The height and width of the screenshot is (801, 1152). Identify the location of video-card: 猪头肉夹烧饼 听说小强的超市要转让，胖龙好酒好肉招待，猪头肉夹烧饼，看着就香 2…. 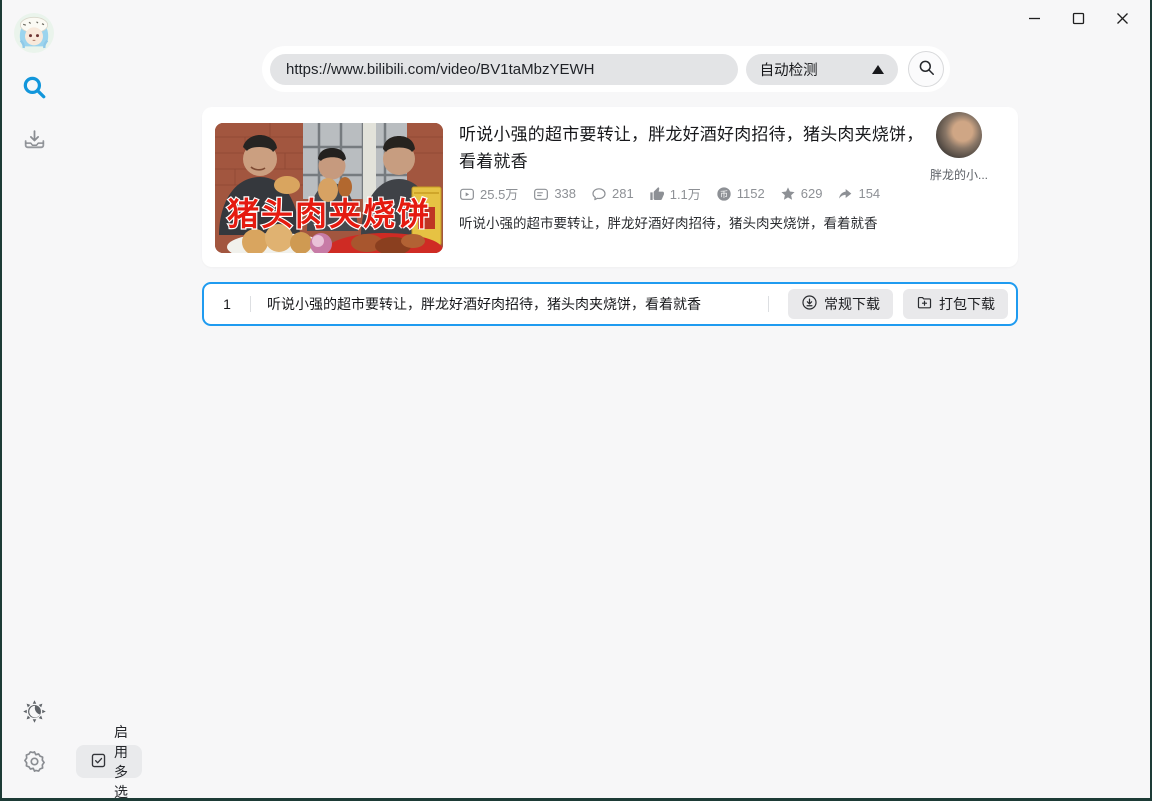
(610, 187).